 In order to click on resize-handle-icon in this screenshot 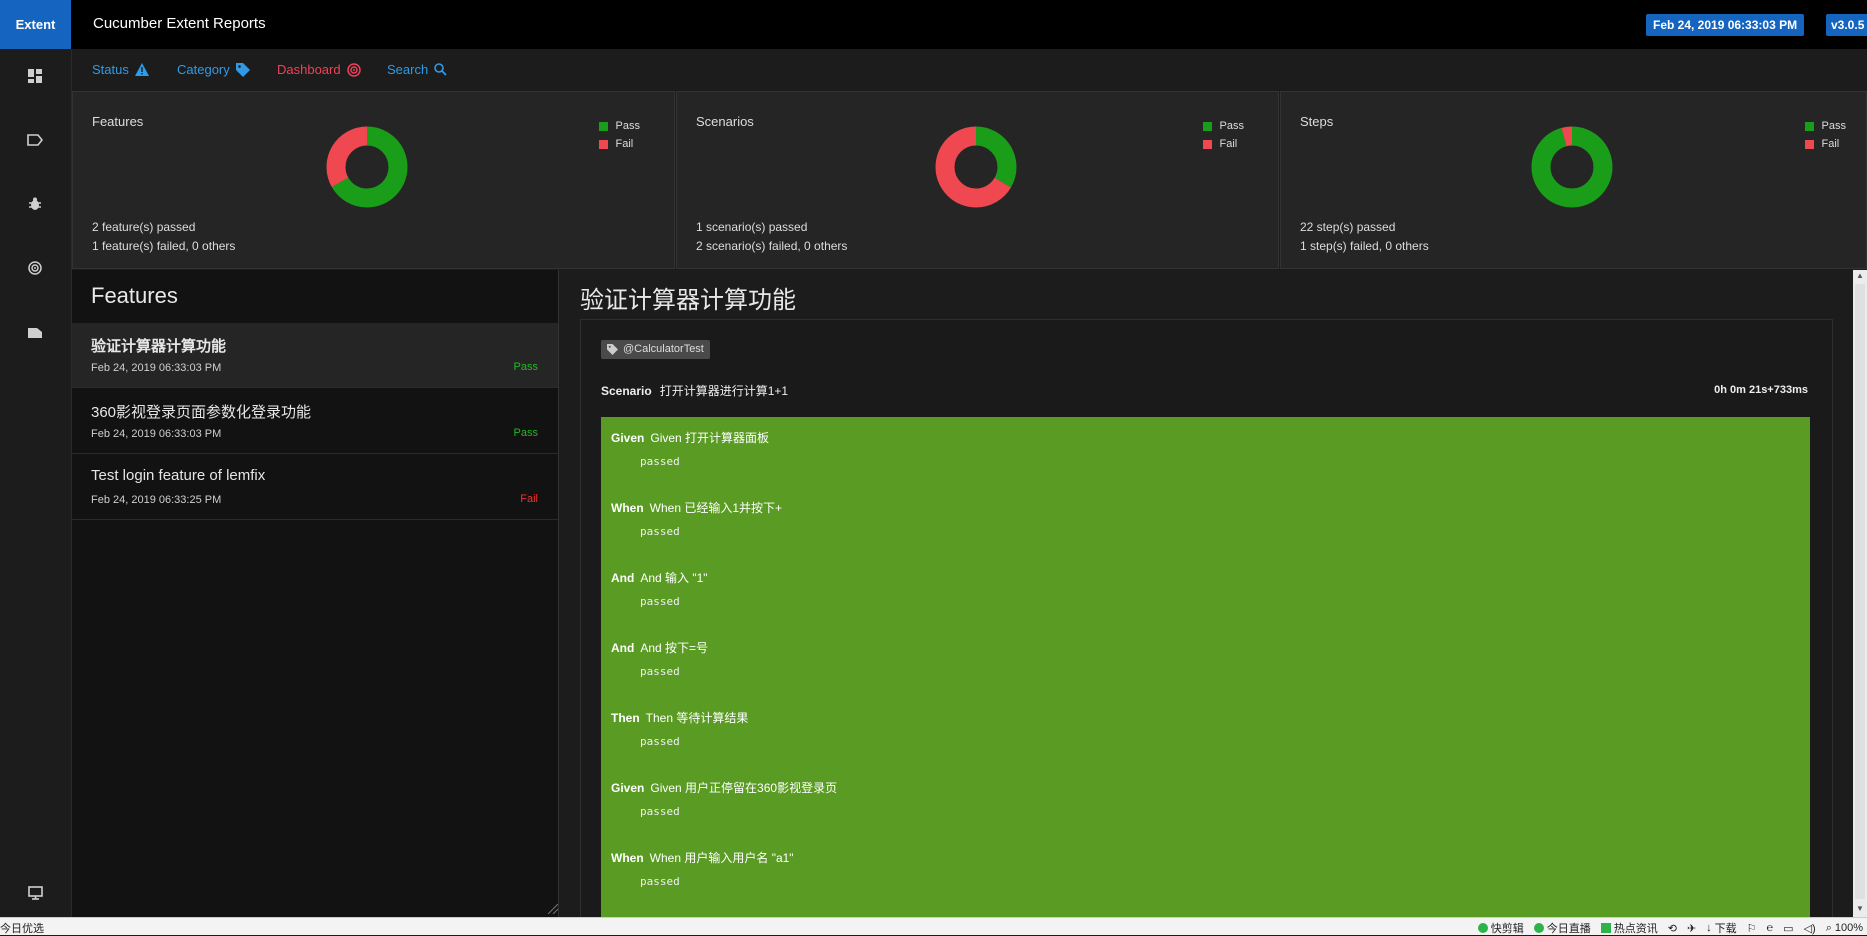, I will do `click(553, 909)`.